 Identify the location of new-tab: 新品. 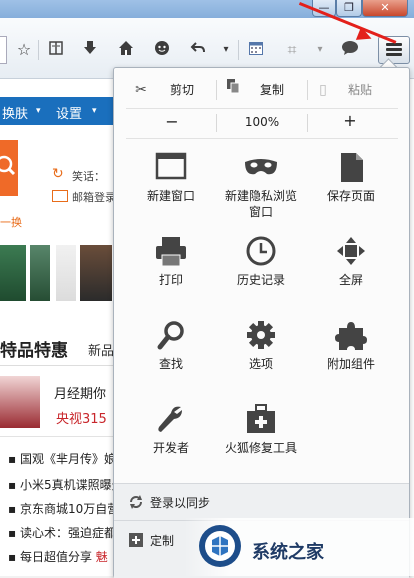
(101, 349).